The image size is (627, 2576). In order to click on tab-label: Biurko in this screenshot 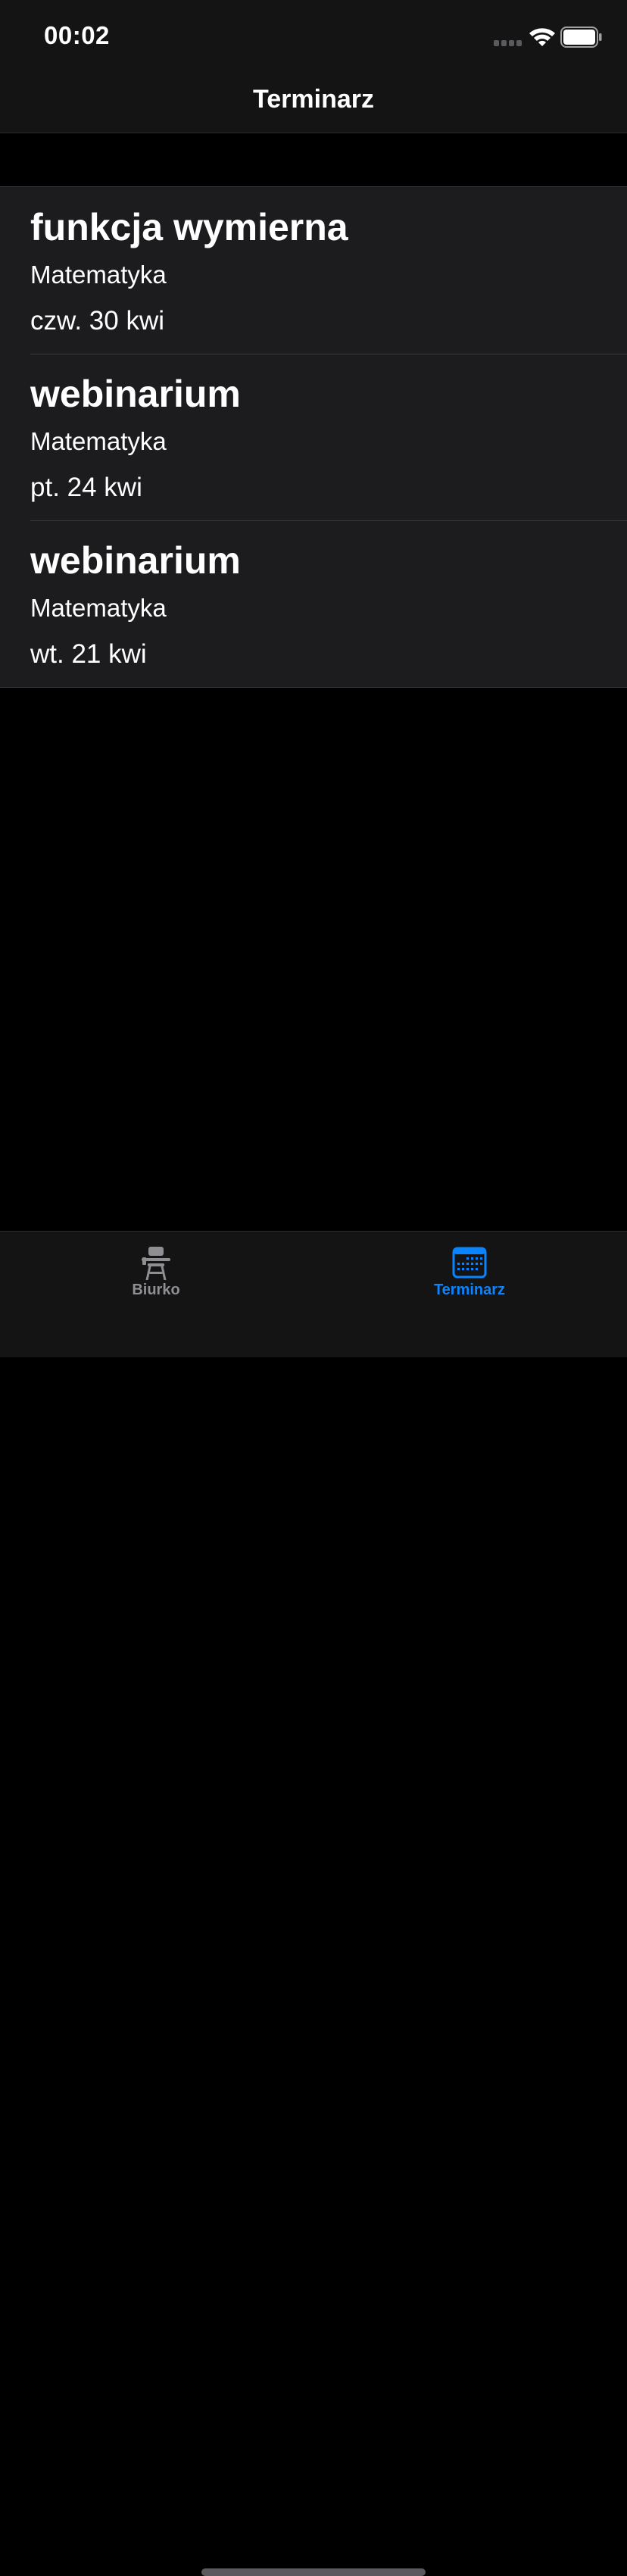, I will do `click(156, 1290)`.